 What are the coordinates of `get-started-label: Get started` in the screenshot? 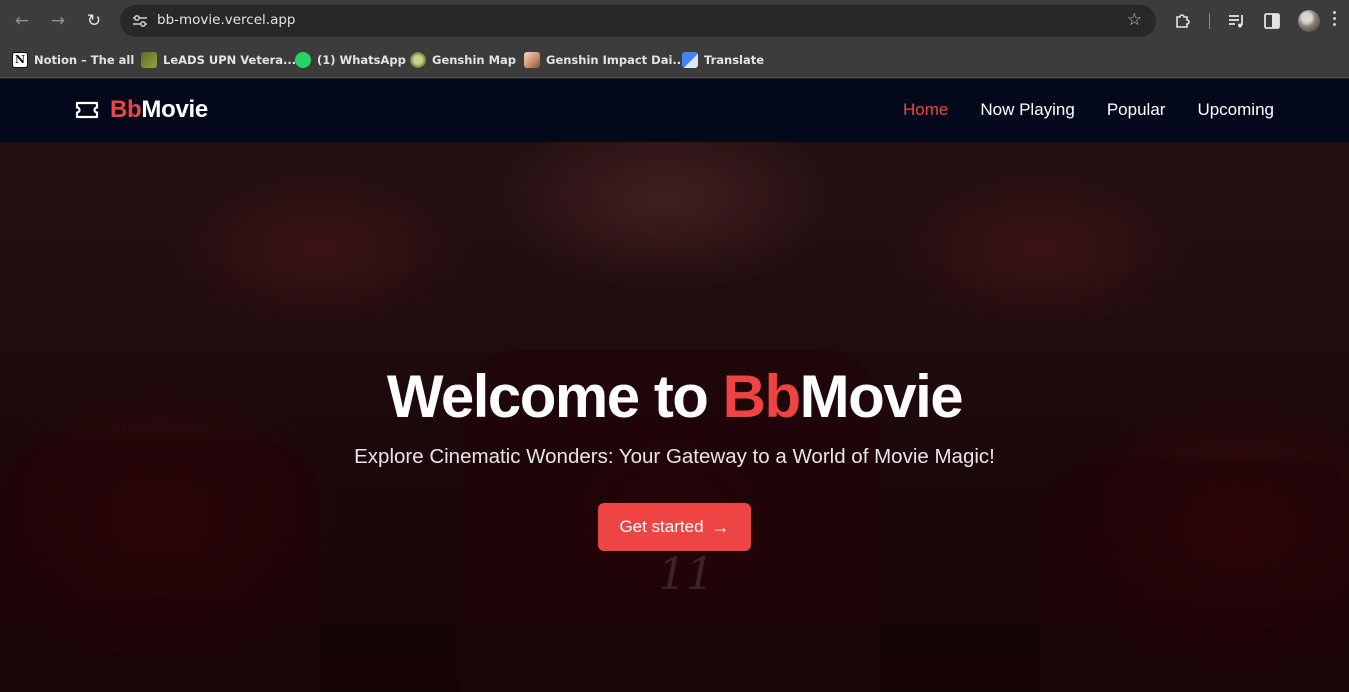 It's located at (661, 526).